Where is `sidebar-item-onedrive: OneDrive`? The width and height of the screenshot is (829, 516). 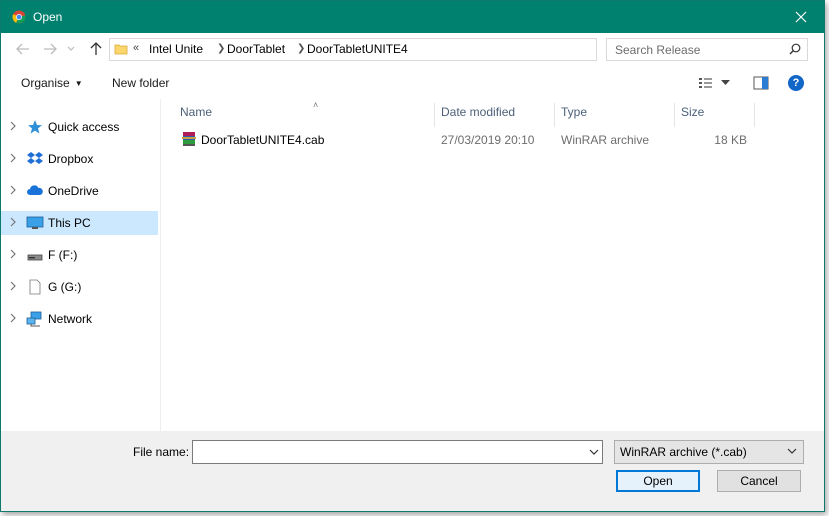
sidebar-item-onedrive: OneDrive is located at coordinates (79, 191).